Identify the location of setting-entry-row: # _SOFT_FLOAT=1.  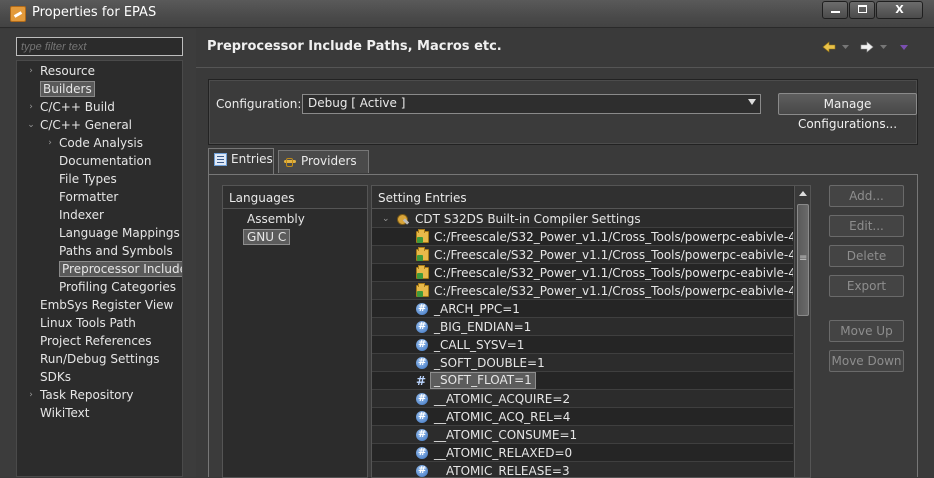
(582, 381).